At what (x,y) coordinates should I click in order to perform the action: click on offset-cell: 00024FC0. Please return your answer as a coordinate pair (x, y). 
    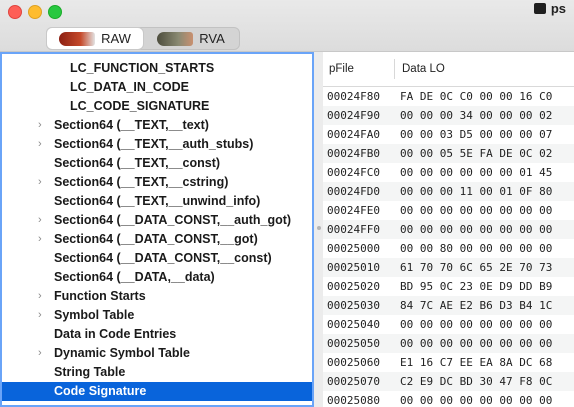
    Looking at the image, I should click on (353, 172).